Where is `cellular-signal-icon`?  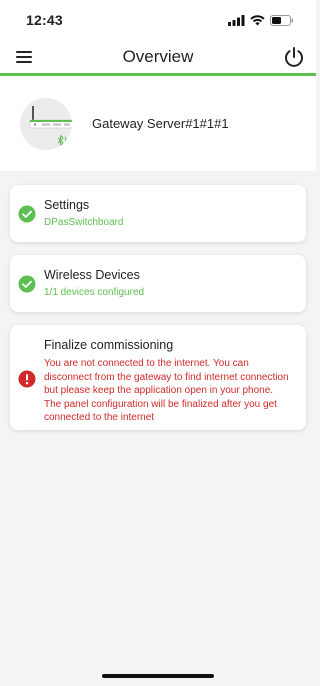 cellular-signal-icon is located at coordinates (236, 20).